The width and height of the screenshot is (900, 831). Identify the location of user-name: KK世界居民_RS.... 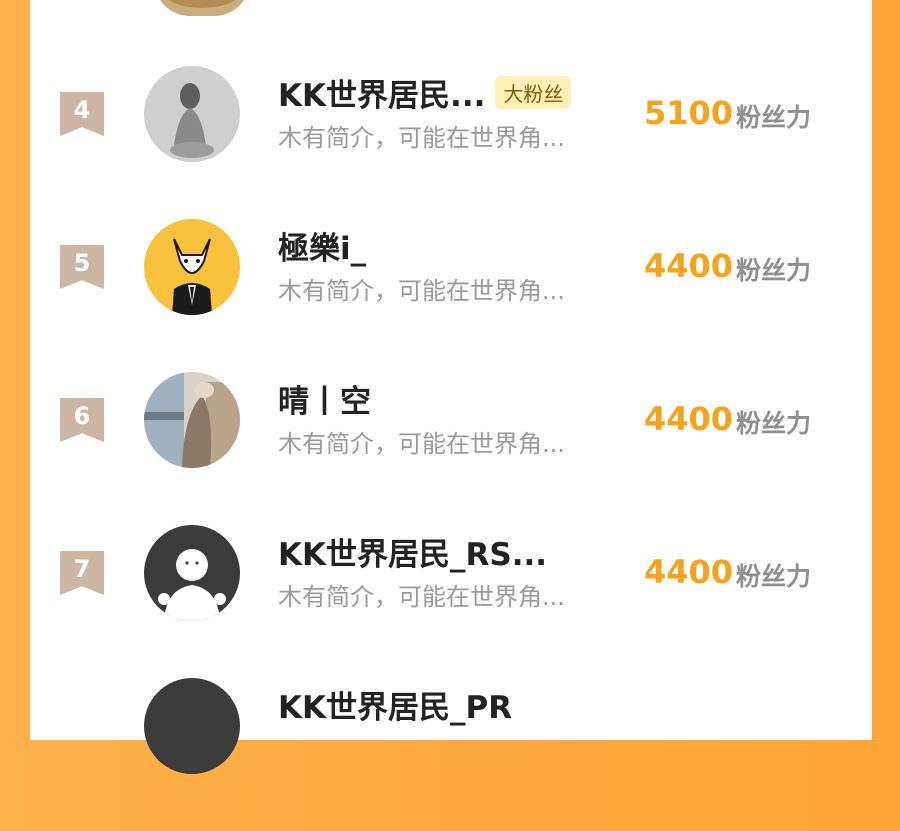
(412, 551).